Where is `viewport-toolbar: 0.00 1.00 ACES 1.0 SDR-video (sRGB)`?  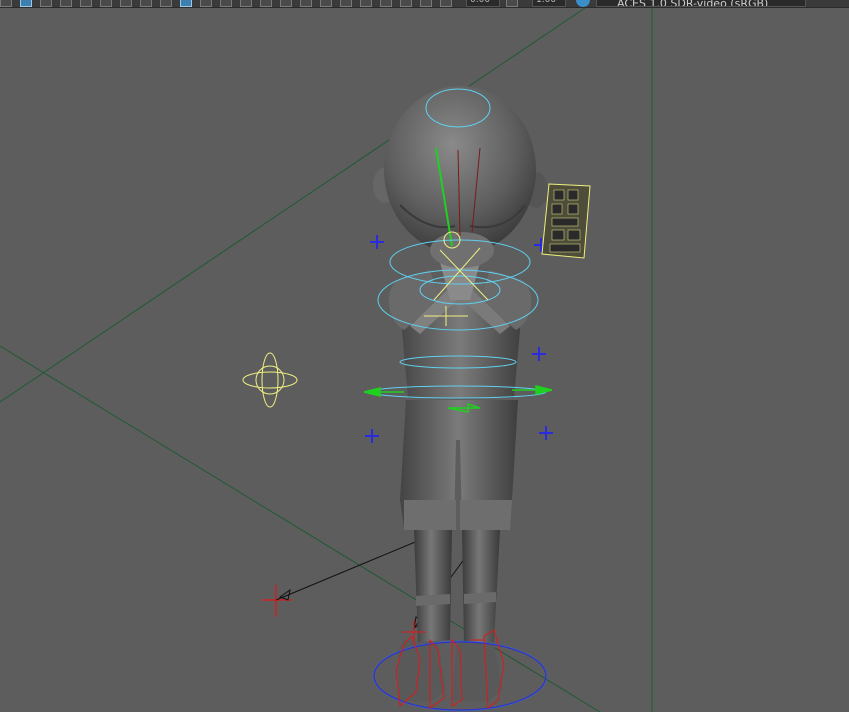
viewport-toolbar: 0.00 1.00 ACES 1.0 SDR-video (sRGB) is located at coordinates (424, 4).